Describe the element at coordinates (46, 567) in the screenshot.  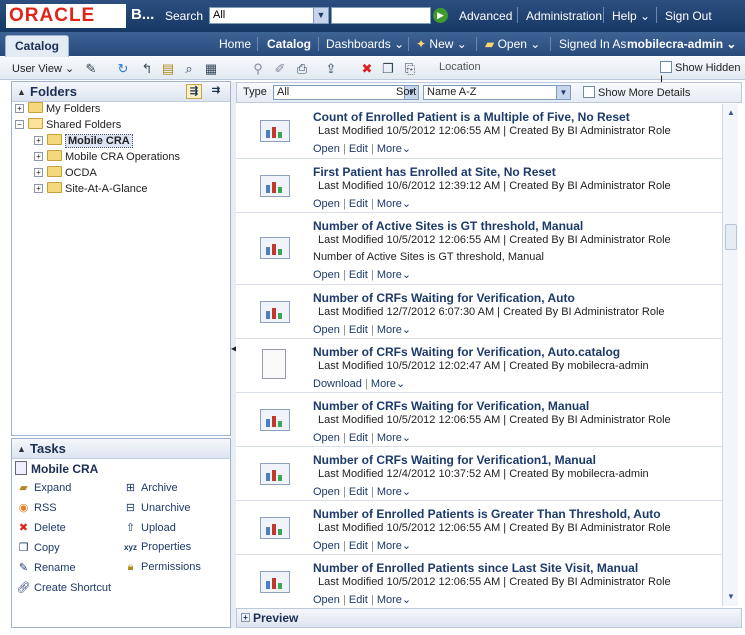
I see `task-rename: ✎ Rename` at that location.